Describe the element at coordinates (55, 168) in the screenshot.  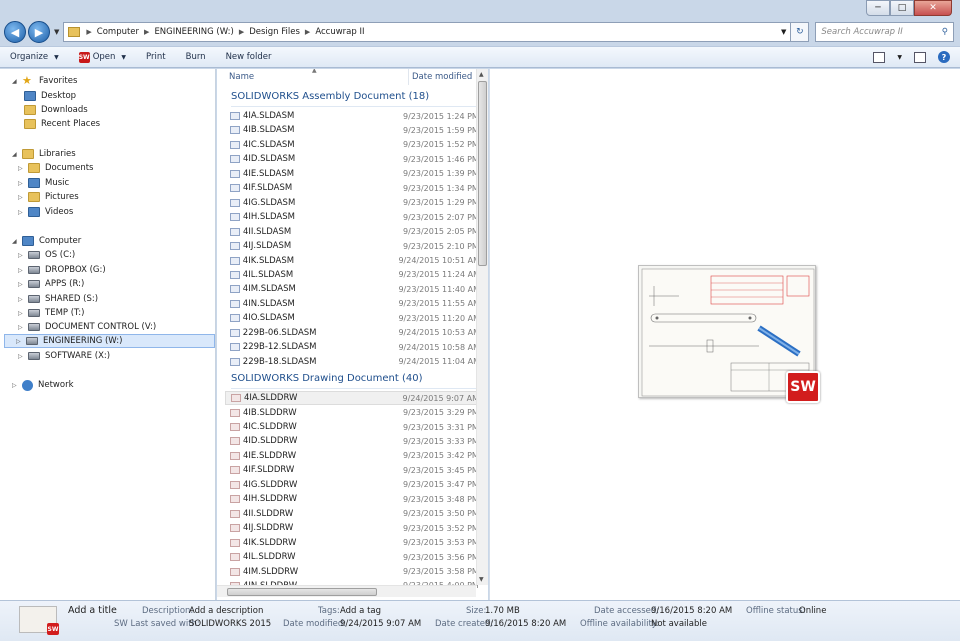
I see `nav-item-documents: ▷ Documents` at that location.